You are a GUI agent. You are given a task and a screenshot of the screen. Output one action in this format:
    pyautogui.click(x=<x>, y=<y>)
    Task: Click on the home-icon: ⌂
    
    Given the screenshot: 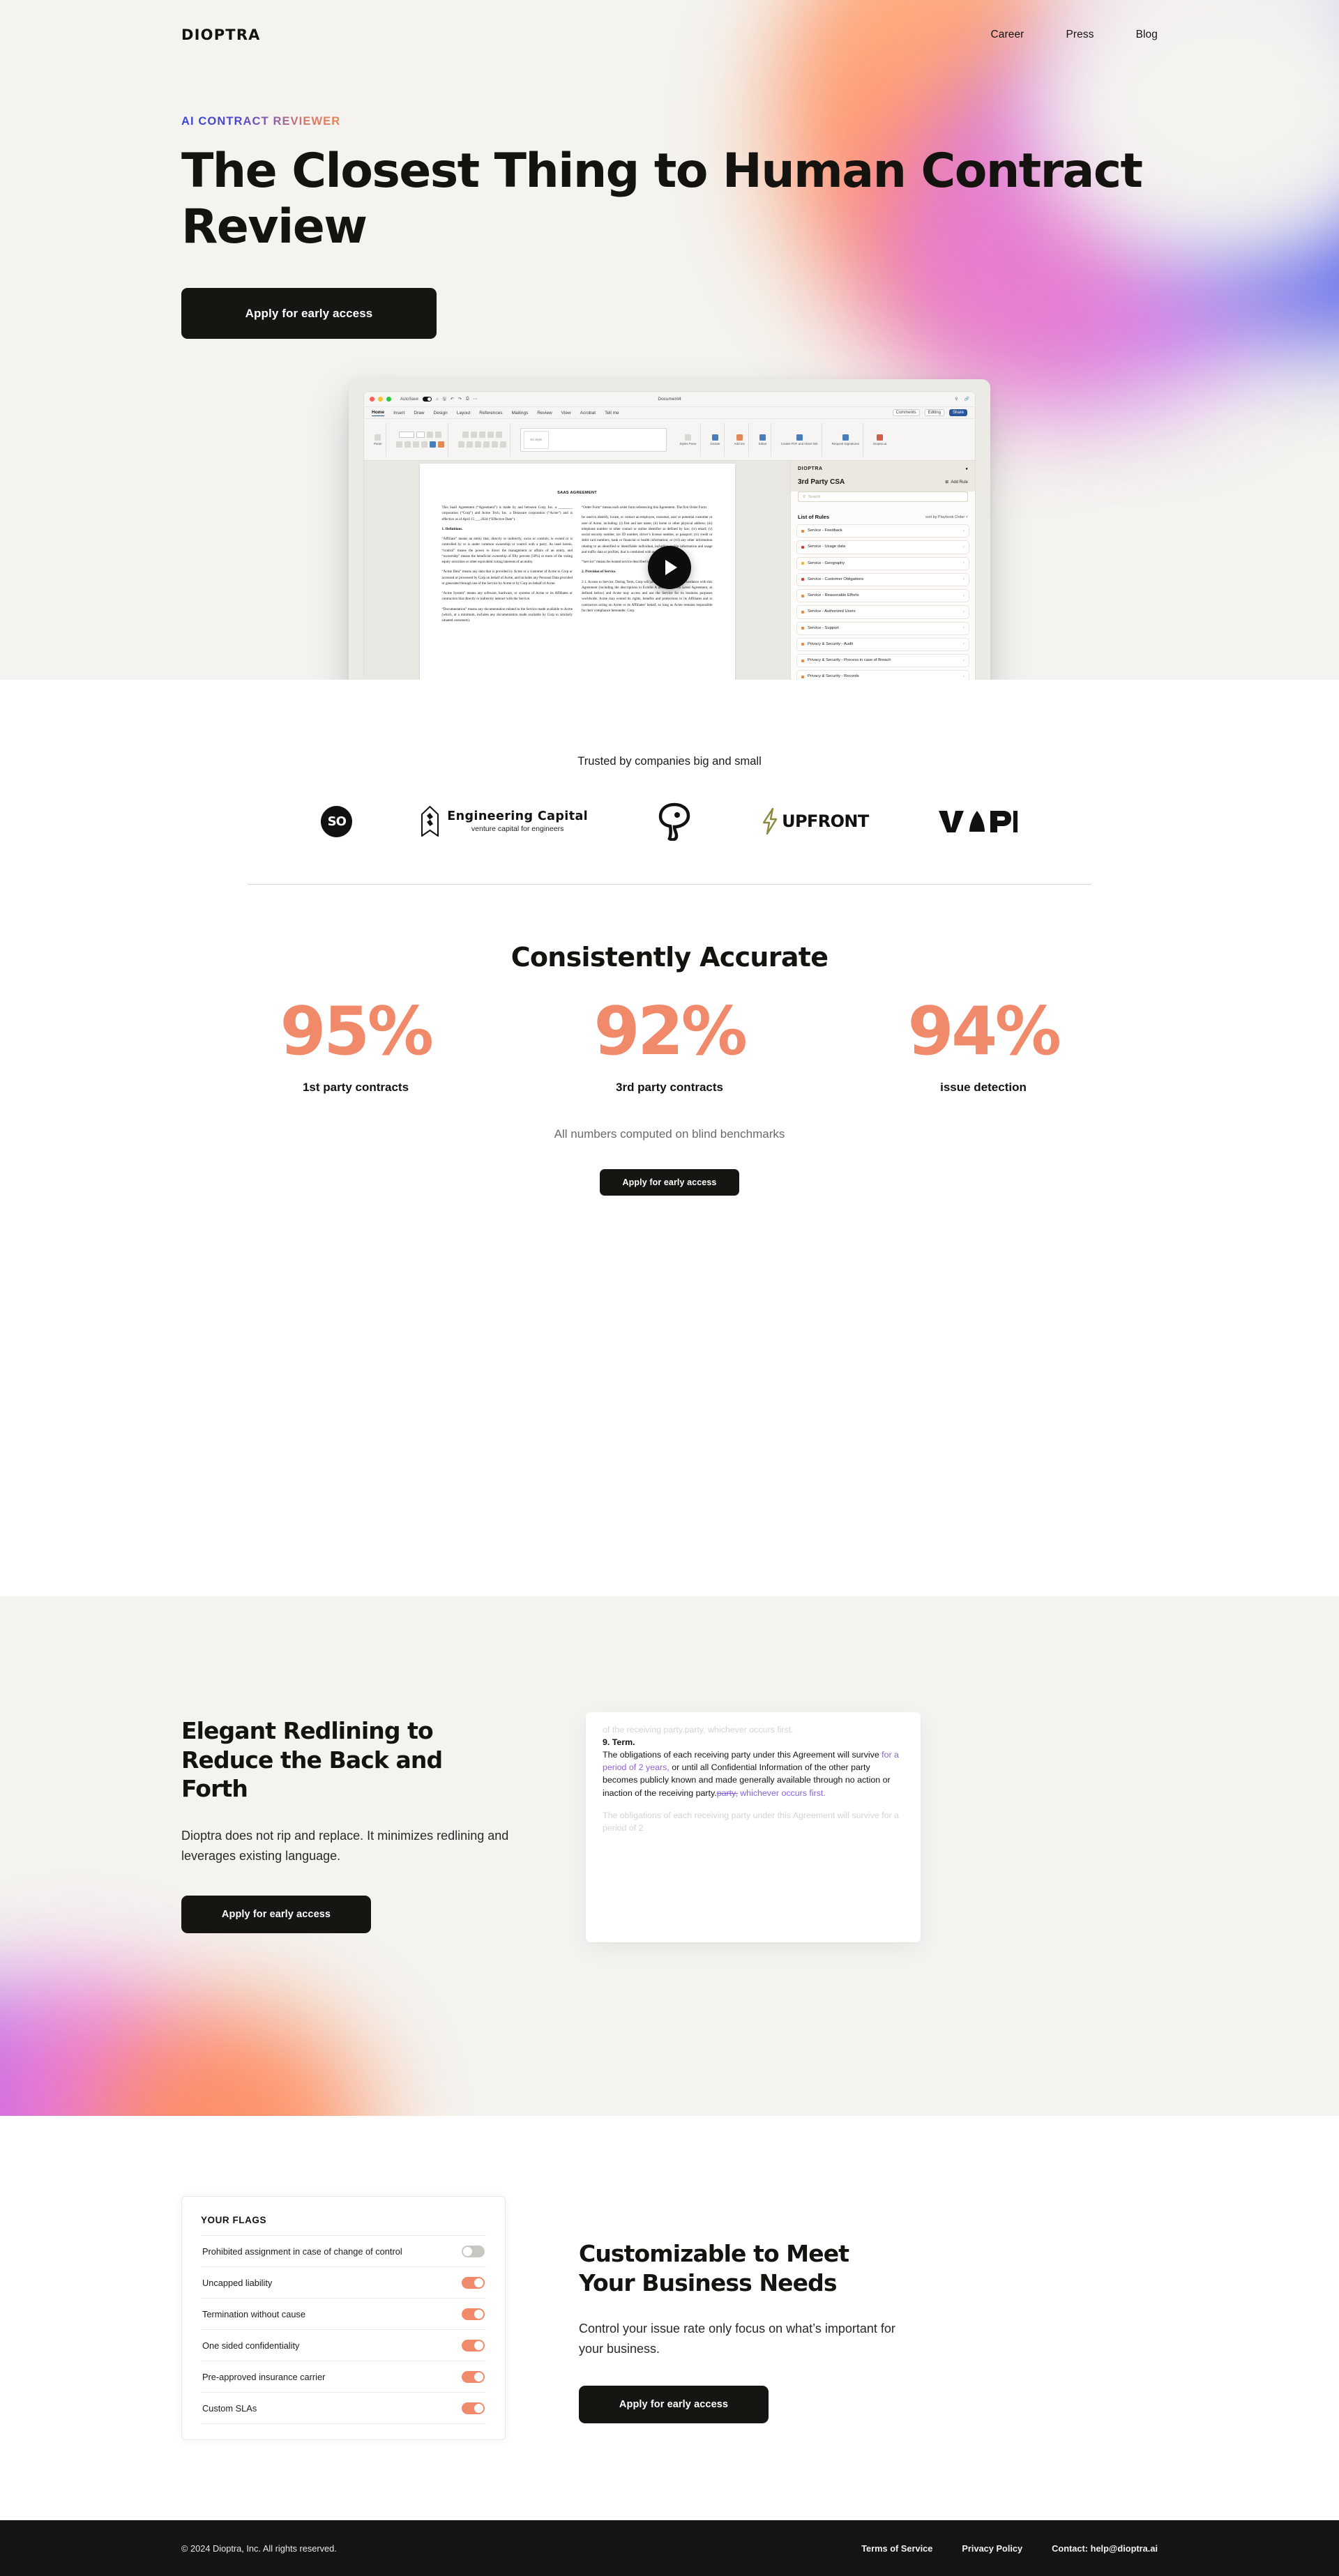 What is the action you would take?
    pyautogui.click(x=437, y=400)
    